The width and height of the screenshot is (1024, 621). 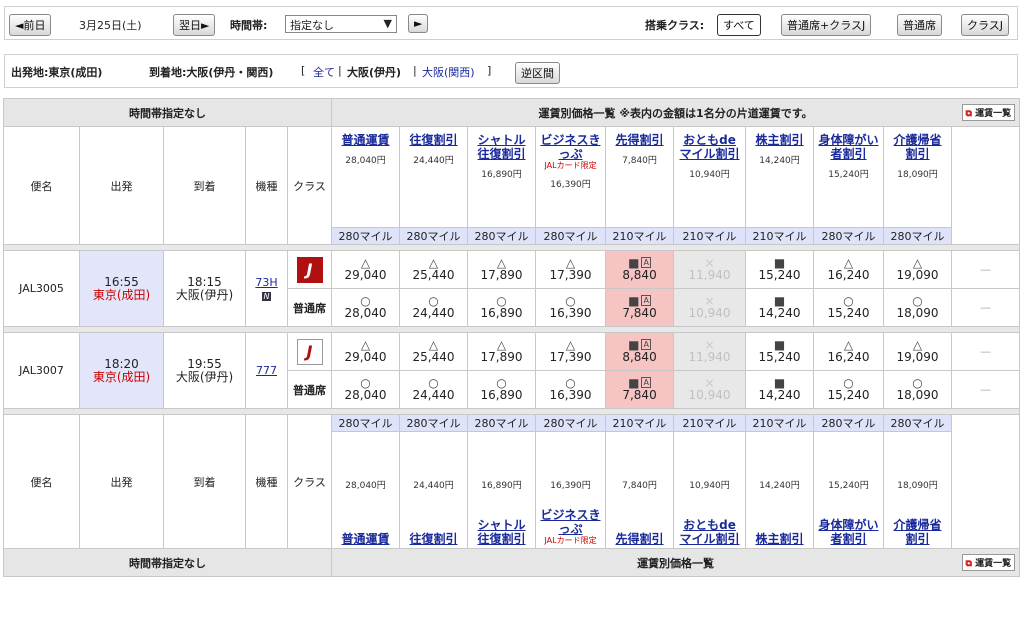 What do you see at coordinates (41, 370) in the screenshot?
I see `flight-number: JAL3007` at bounding box center [41, 370].